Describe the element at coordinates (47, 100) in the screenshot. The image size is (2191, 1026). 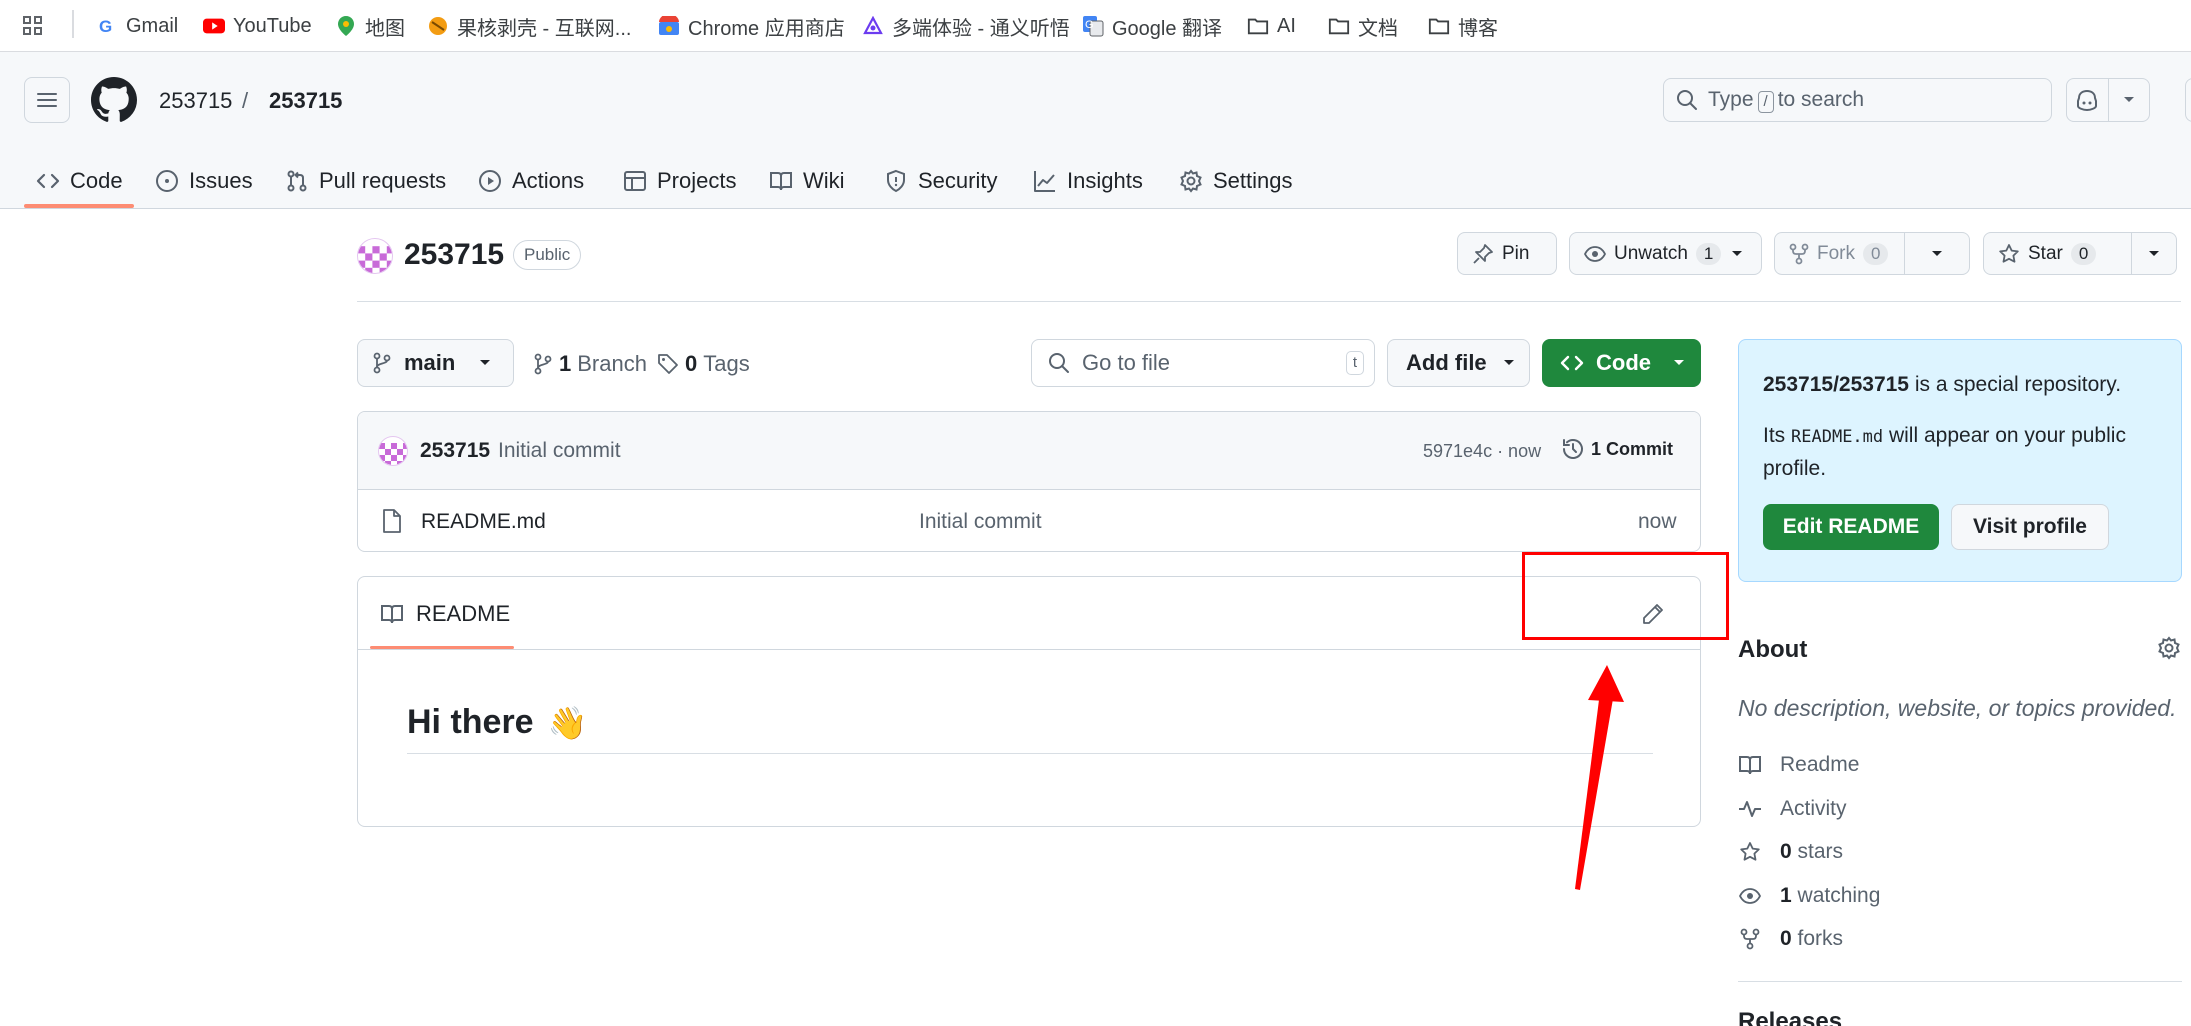
I see `menu-button` at that location.